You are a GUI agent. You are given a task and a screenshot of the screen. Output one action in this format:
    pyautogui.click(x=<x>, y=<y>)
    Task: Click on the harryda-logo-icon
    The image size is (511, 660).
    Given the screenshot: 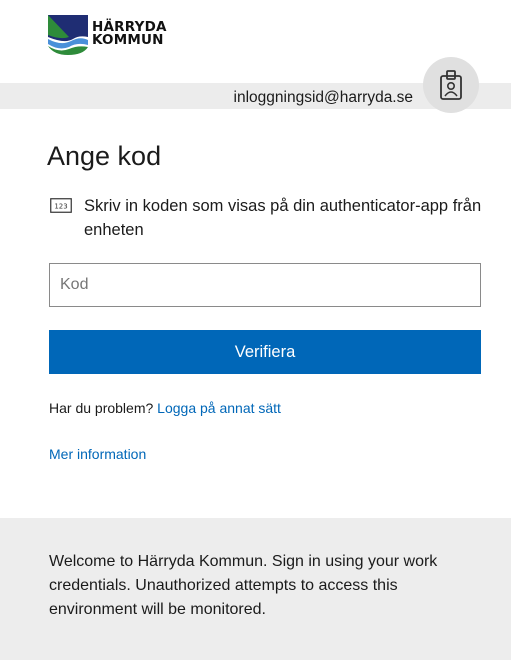 What is the action you would take?
    pyautogui.click(x=68, y=35)
    